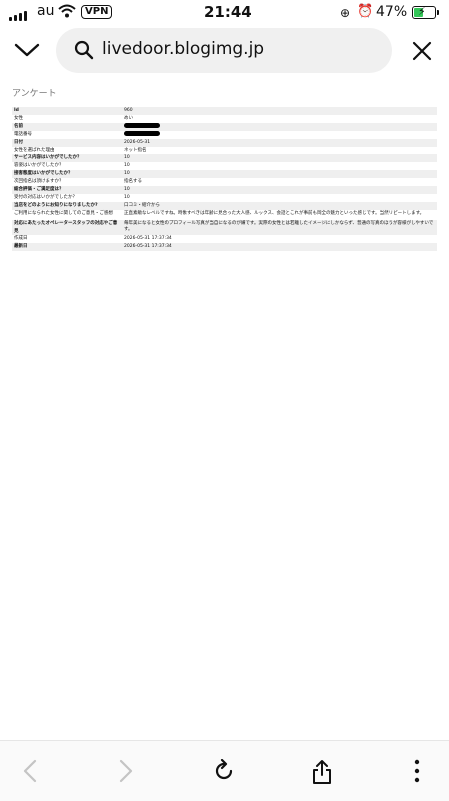 The width and height of the screenshot is (449, 801). What do you see at coordinates (128, 118) in the screenshot?
I see `row-value: めい` at bounding box center [128, 118].